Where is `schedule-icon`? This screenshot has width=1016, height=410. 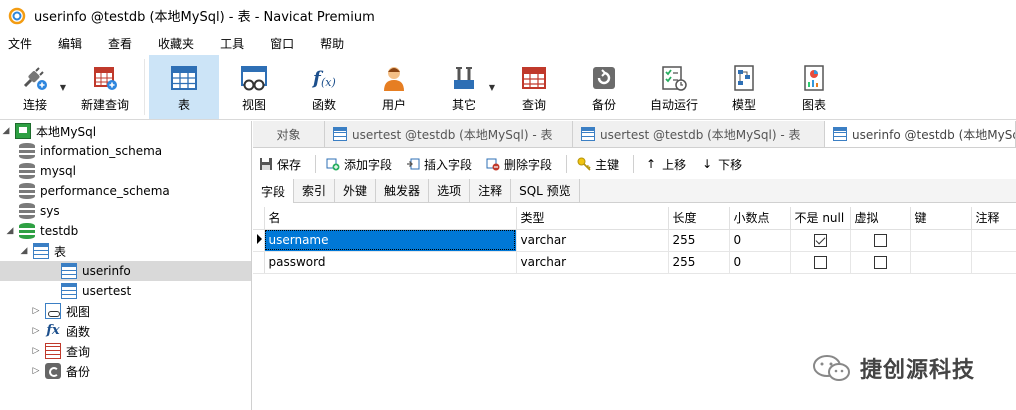 schedule-icon is located at coordinates (674, 78).